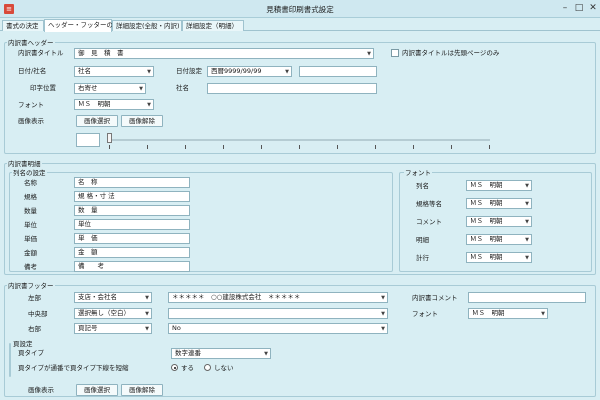 The height and width of the screenshot is (400, 600). What do you see at coordinates (132, 210) in the screenshot?
I see `column-name-input: 数 量` at bounding box center [132, 210].